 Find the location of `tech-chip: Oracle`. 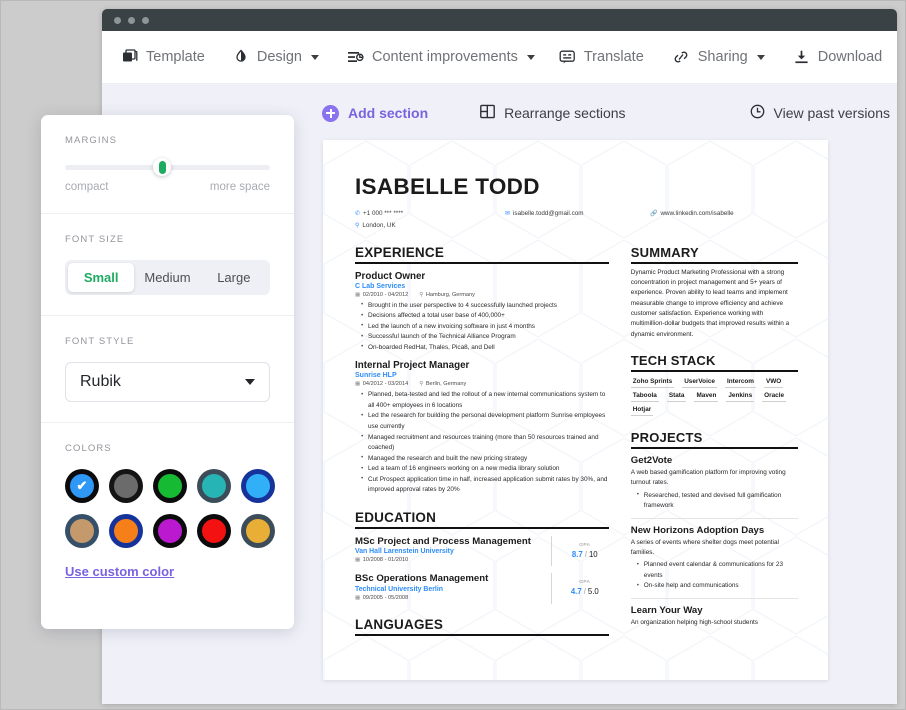

tech-chip: Oracle is located at coordinates (774, 397).